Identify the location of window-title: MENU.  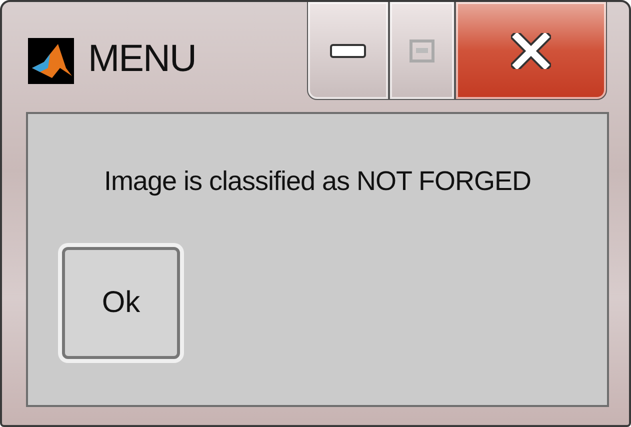
(142, 59).